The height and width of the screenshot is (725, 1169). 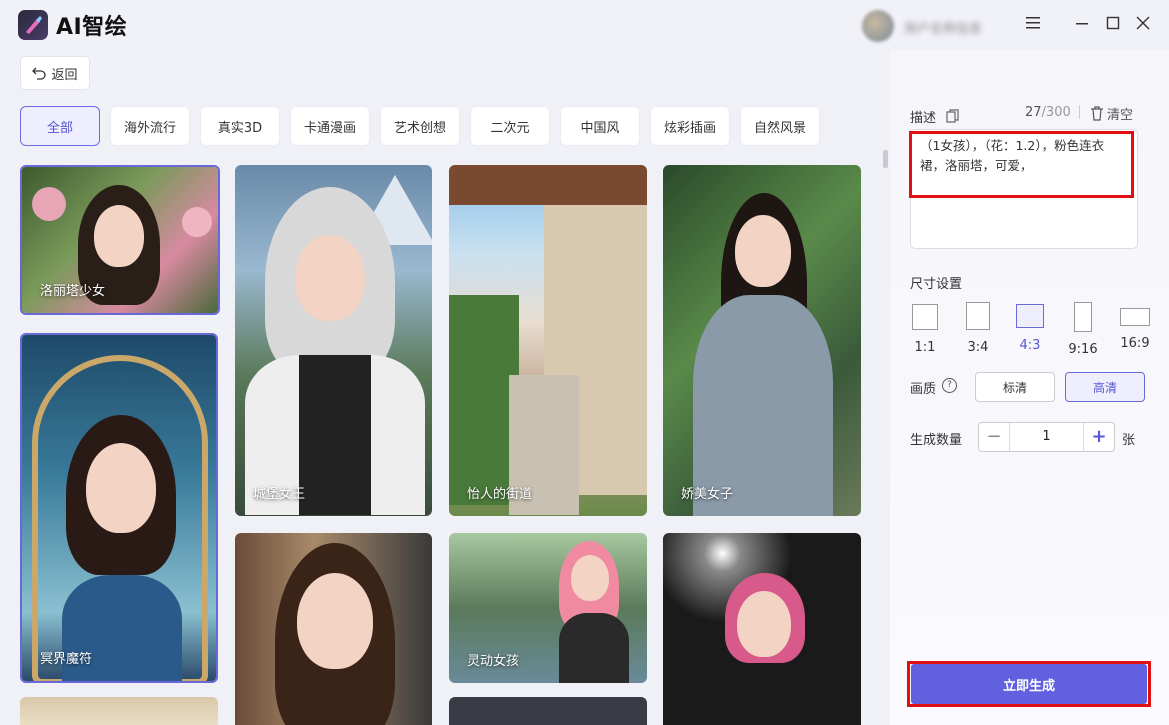 I want to click on quantity-stepper: − 1 +, so click(x=1046, y=437).